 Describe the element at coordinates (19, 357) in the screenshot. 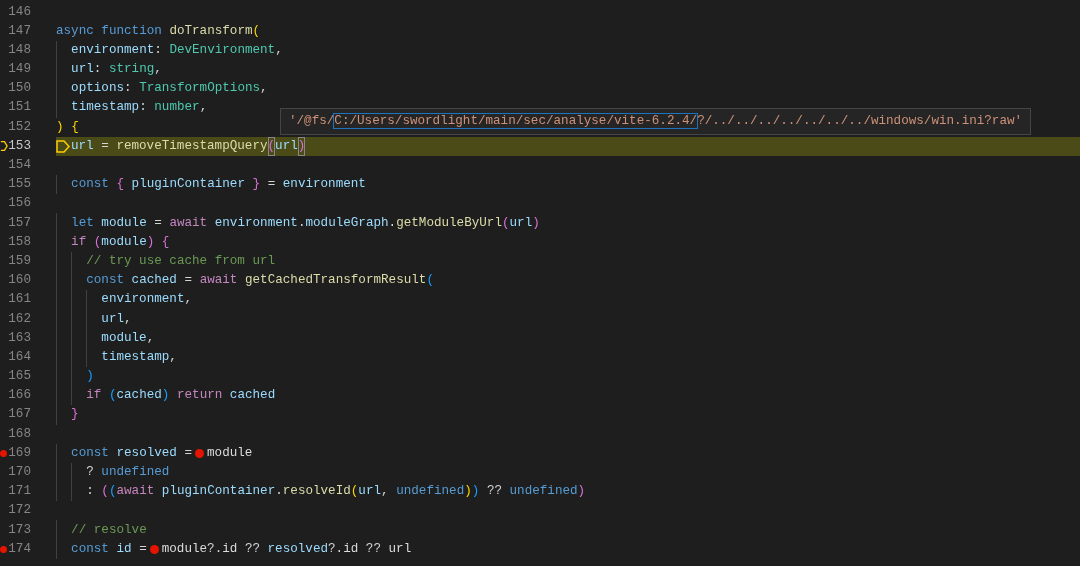

I see `line-number: 164` at that location.